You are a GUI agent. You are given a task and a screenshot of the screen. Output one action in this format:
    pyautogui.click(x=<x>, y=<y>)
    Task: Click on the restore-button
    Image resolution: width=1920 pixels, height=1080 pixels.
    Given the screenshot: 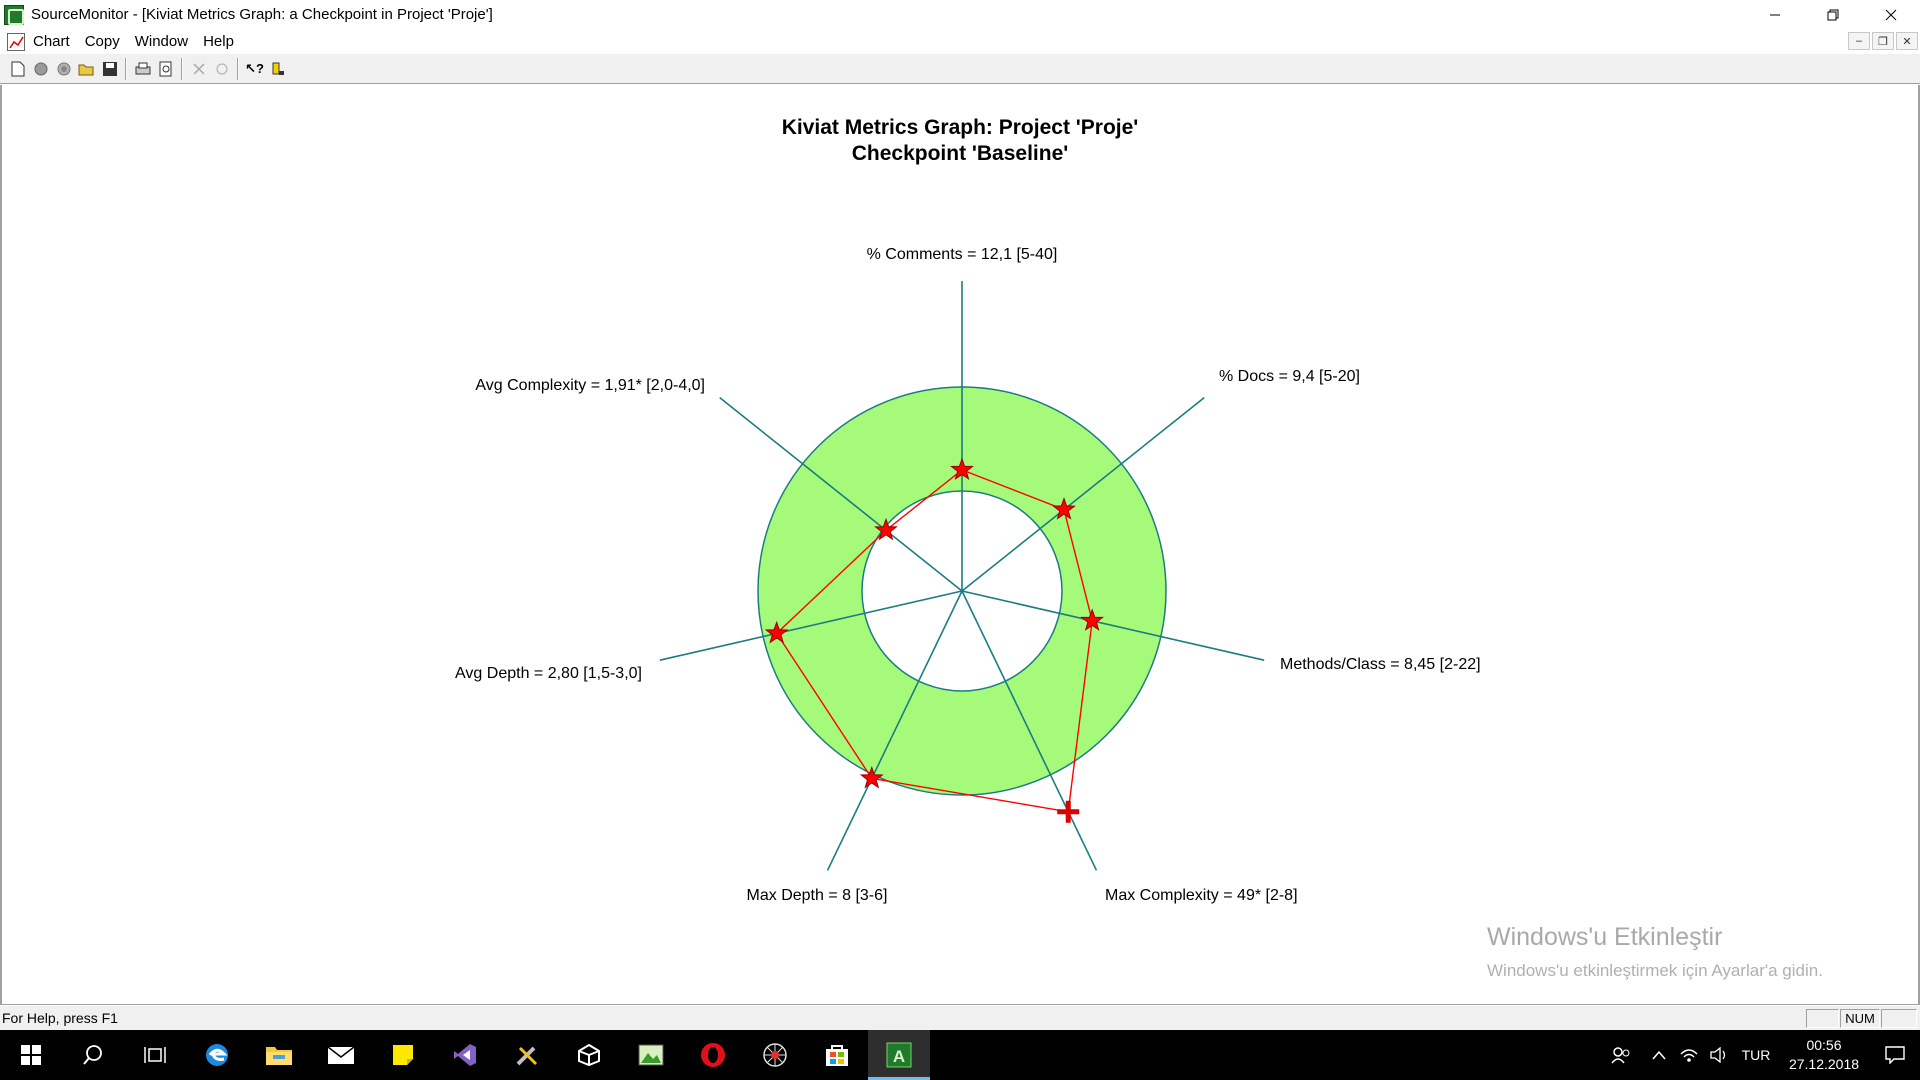 What is the action you would take?
    pyautogui.click(x=1833, y=14)
    